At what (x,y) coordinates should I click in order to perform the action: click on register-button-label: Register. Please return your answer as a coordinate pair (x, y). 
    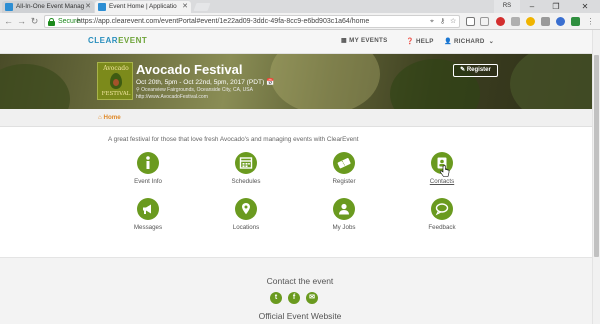
    Looking at the image, I should click on (478, 70).